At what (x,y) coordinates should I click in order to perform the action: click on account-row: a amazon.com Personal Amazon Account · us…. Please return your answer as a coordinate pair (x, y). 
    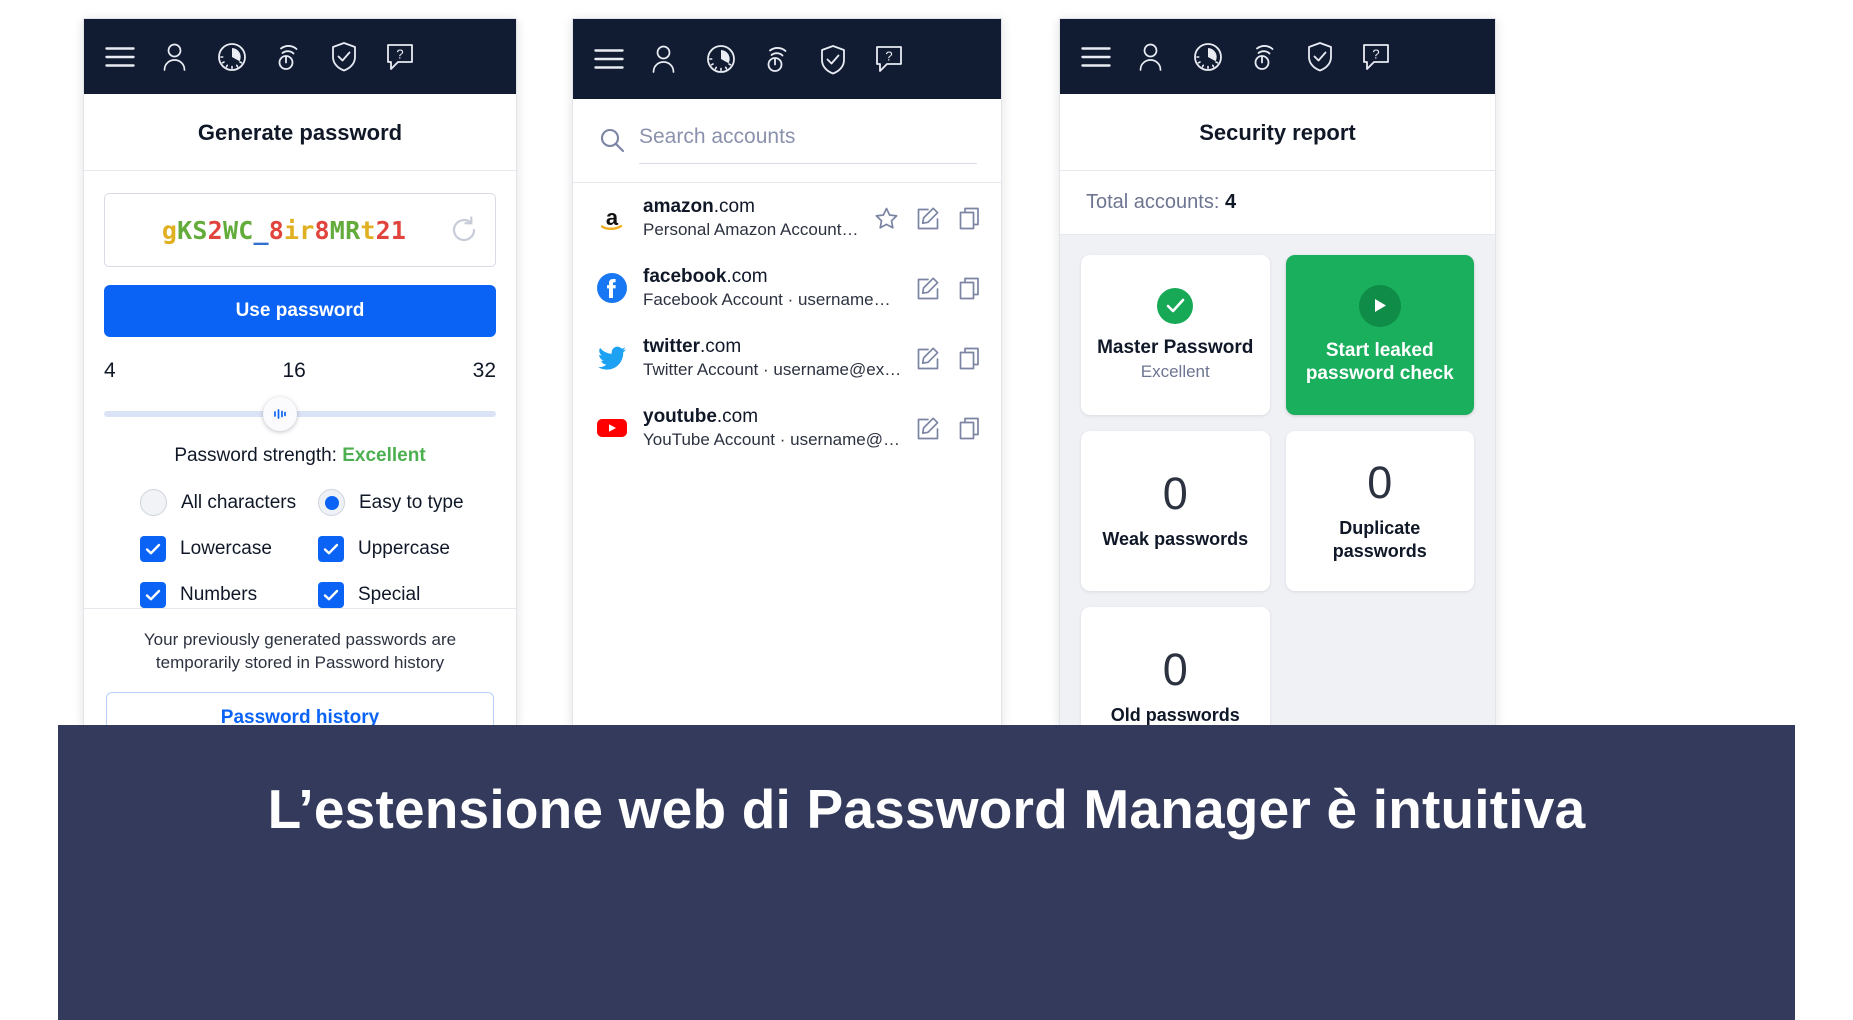
    Looking at the image, I should click on (787, 218).